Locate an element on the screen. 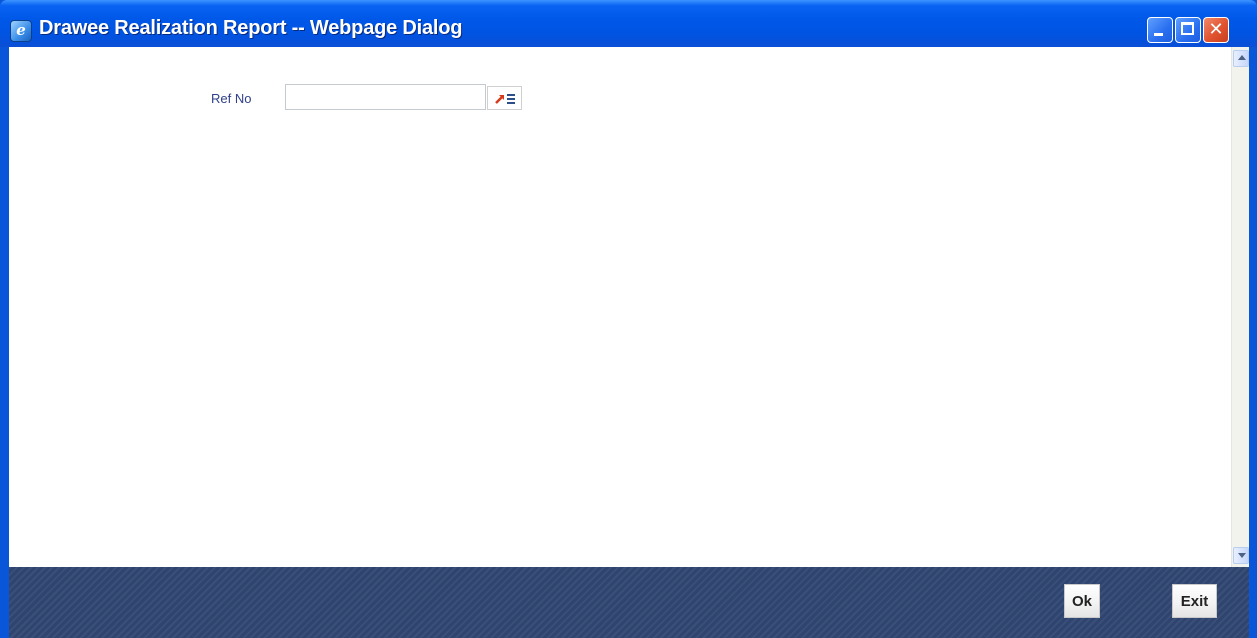 This screenshot has height=638, width=1257. scroll-up-button is located at coordinates (1241, 58).